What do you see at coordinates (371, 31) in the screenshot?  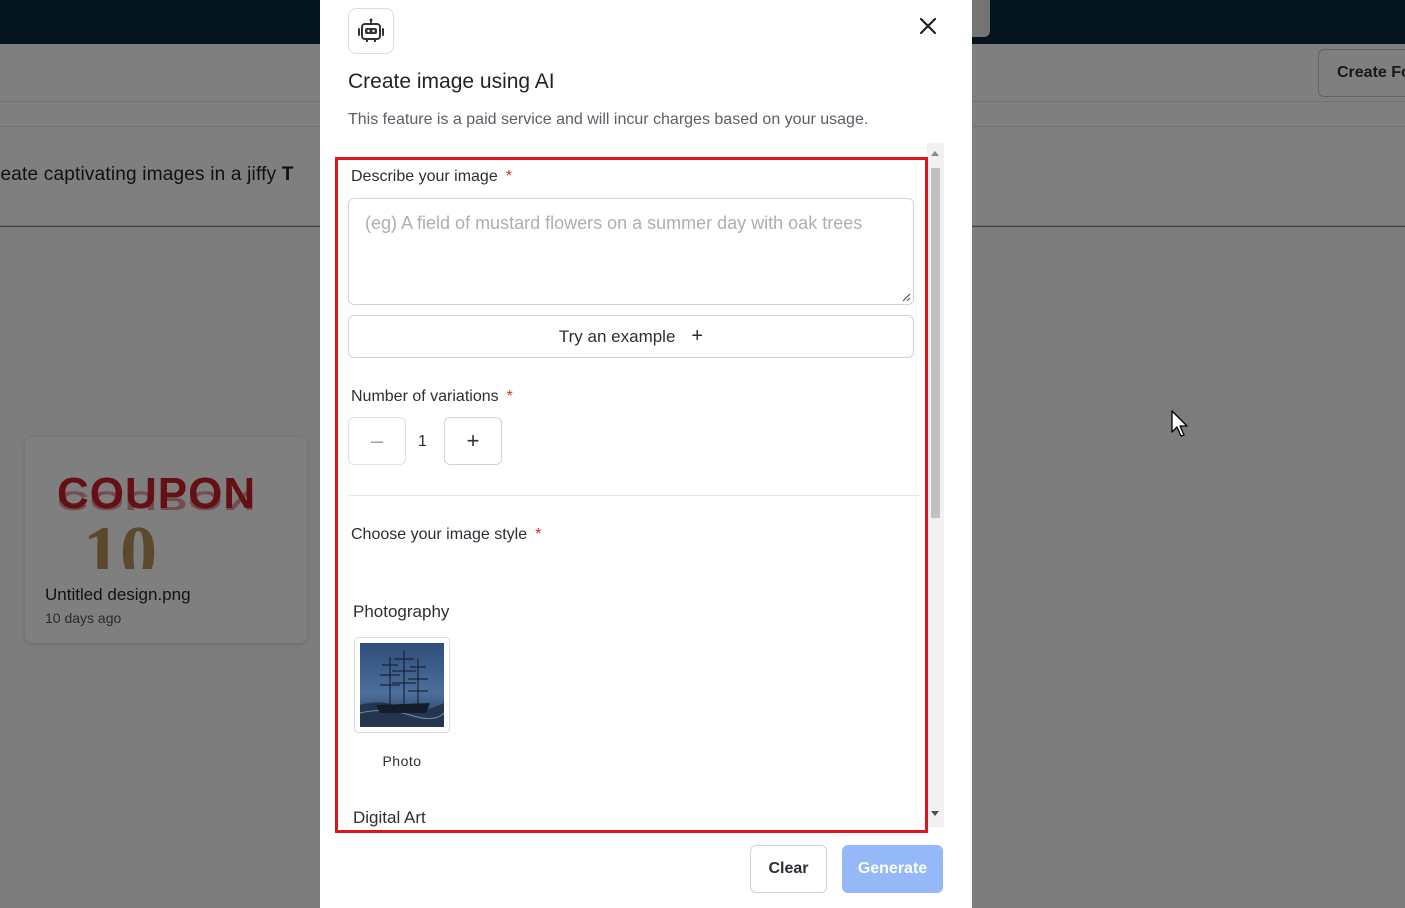 I see `robot-icon` at bounding box center [371, 31].